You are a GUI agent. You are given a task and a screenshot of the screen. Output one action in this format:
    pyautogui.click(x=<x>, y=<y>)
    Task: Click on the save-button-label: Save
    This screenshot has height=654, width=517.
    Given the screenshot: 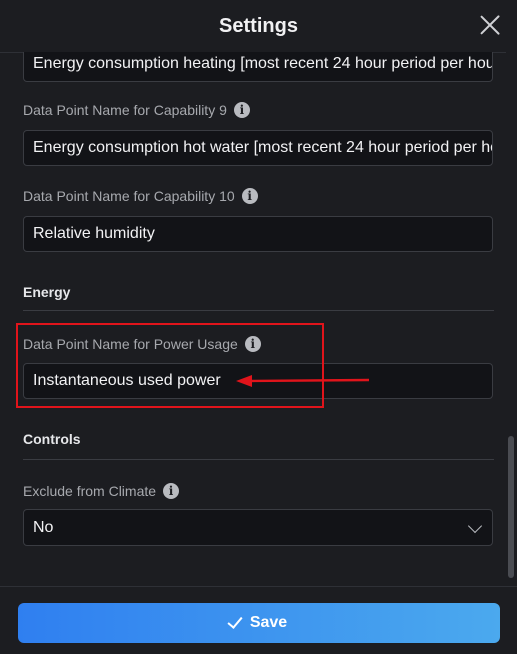 What is the action you would take?
    pyautogui.click(x=268, y=622)
    